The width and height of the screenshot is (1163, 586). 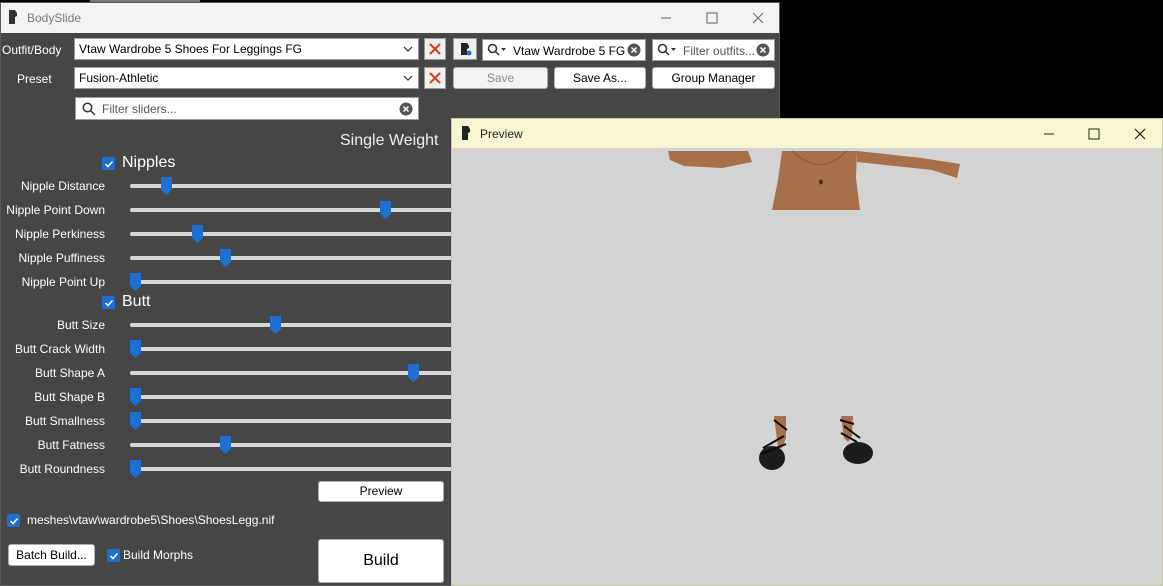 What do you see at coordinates (710, 159) in the screenshot?
I see `left-arm` at bounding box center [710, 159].